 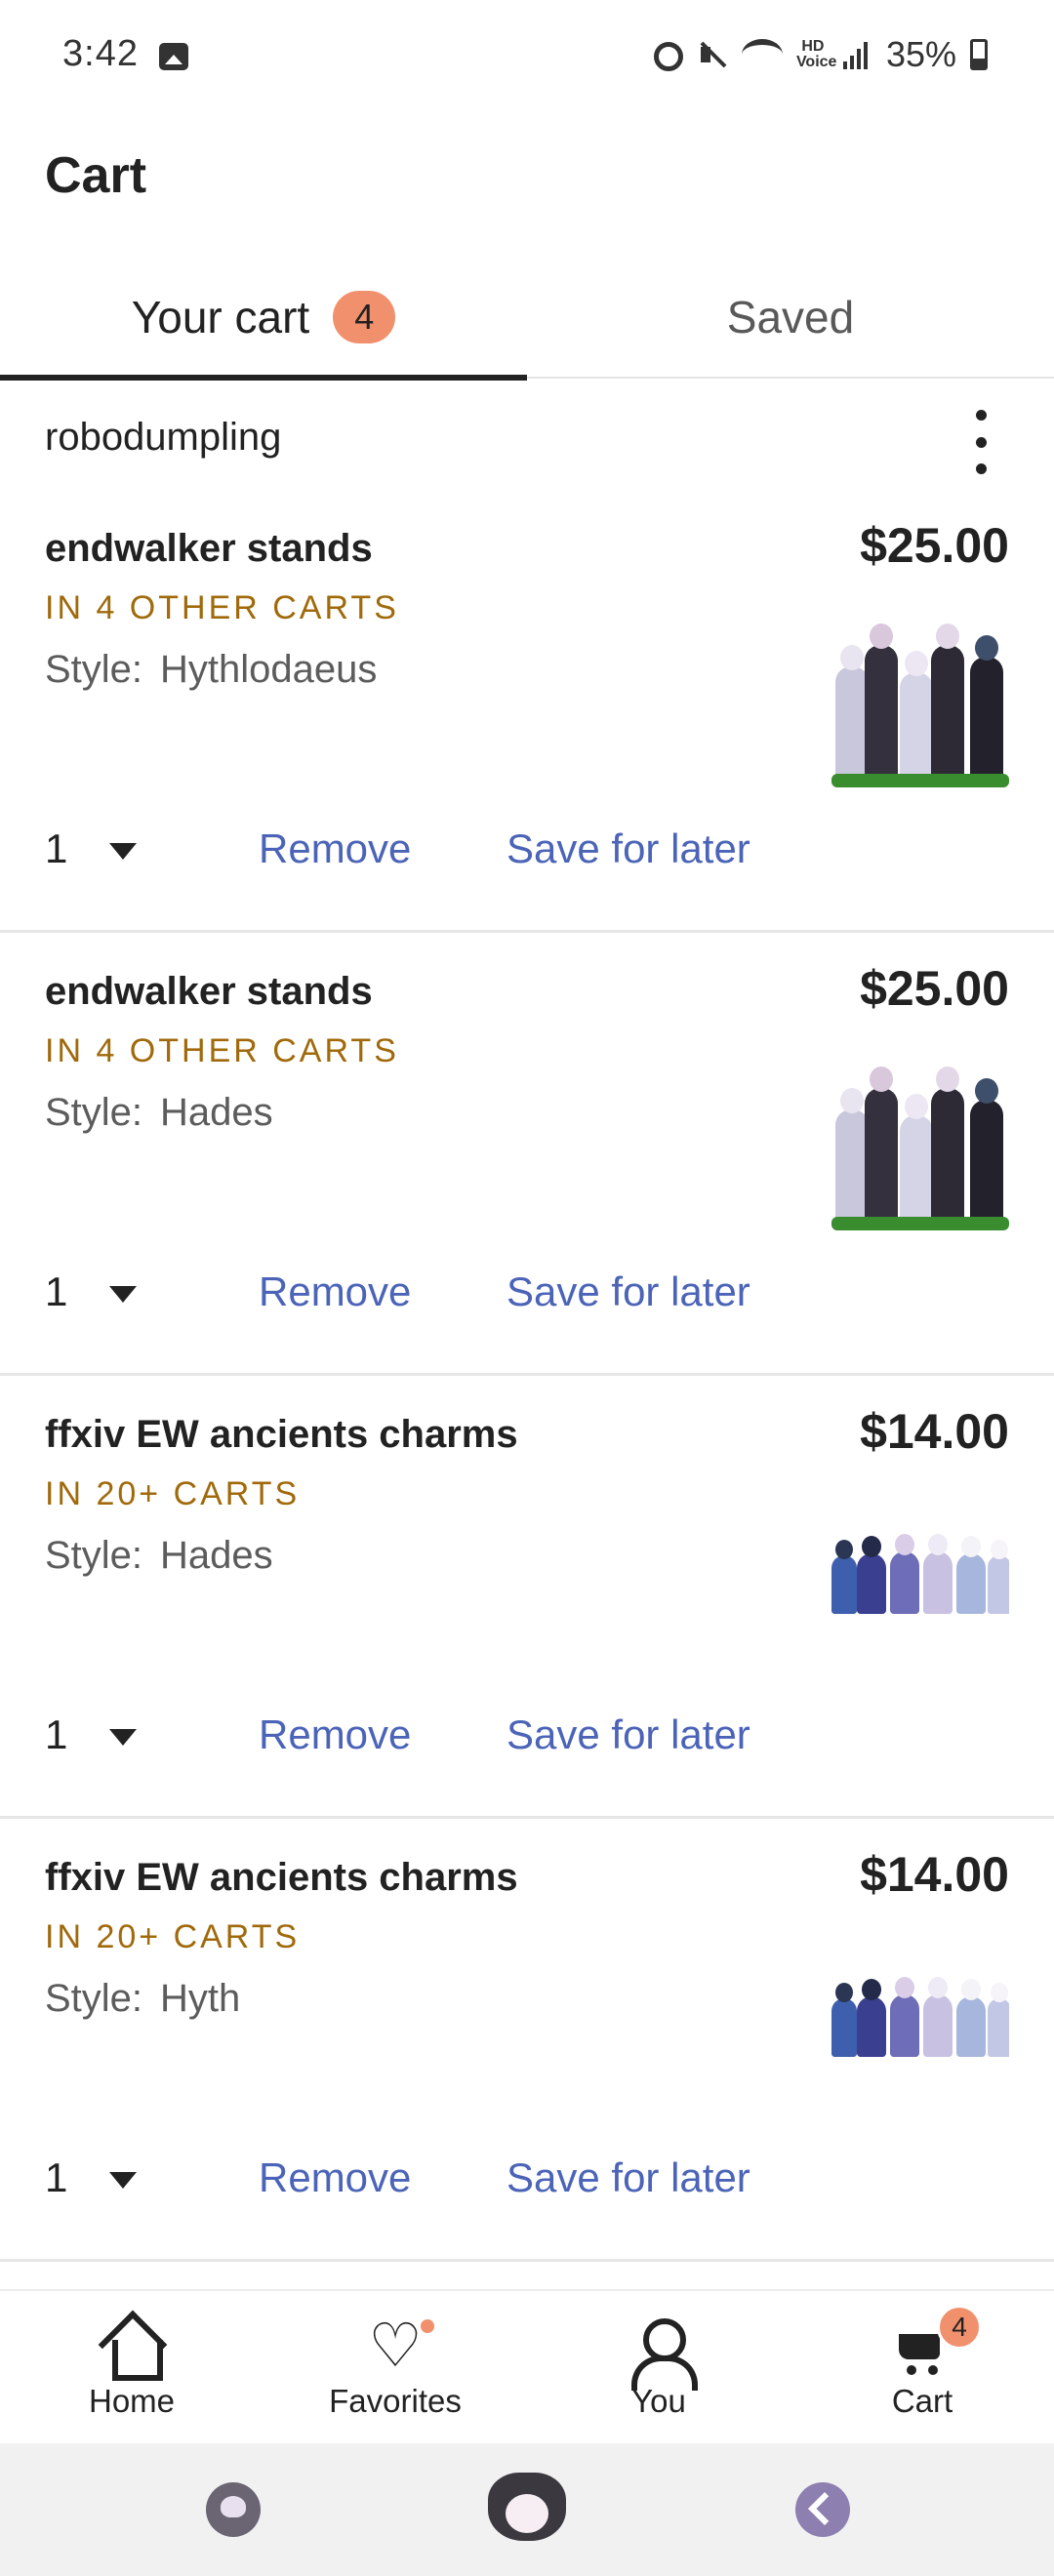 I want to click on item-style: Style: Hythlodaeus, so click(x=211, y=670).